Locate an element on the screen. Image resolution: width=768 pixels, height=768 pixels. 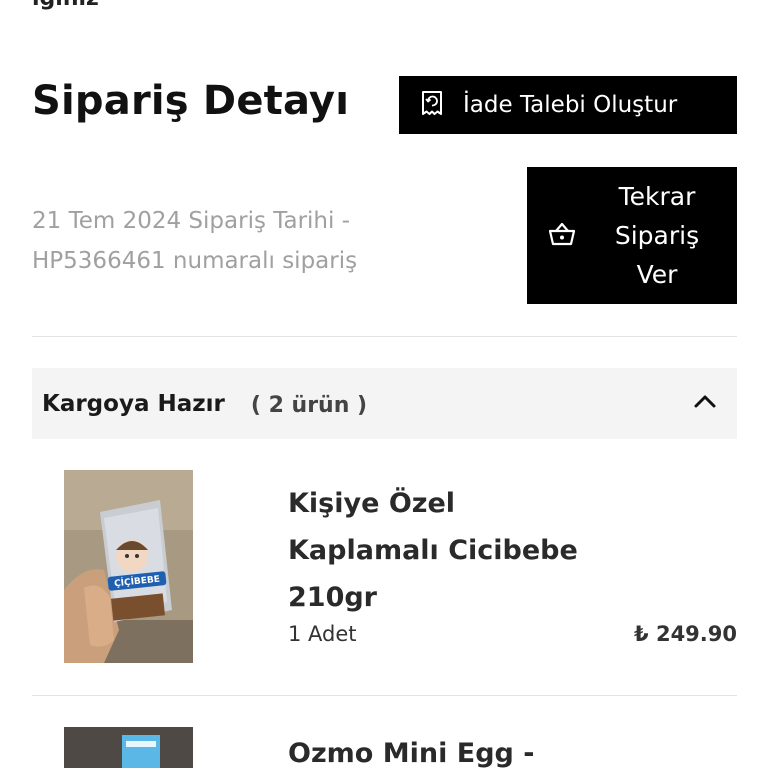
shipment-item-count: ( 2 ürün ) is located at coordinates (309, 405).